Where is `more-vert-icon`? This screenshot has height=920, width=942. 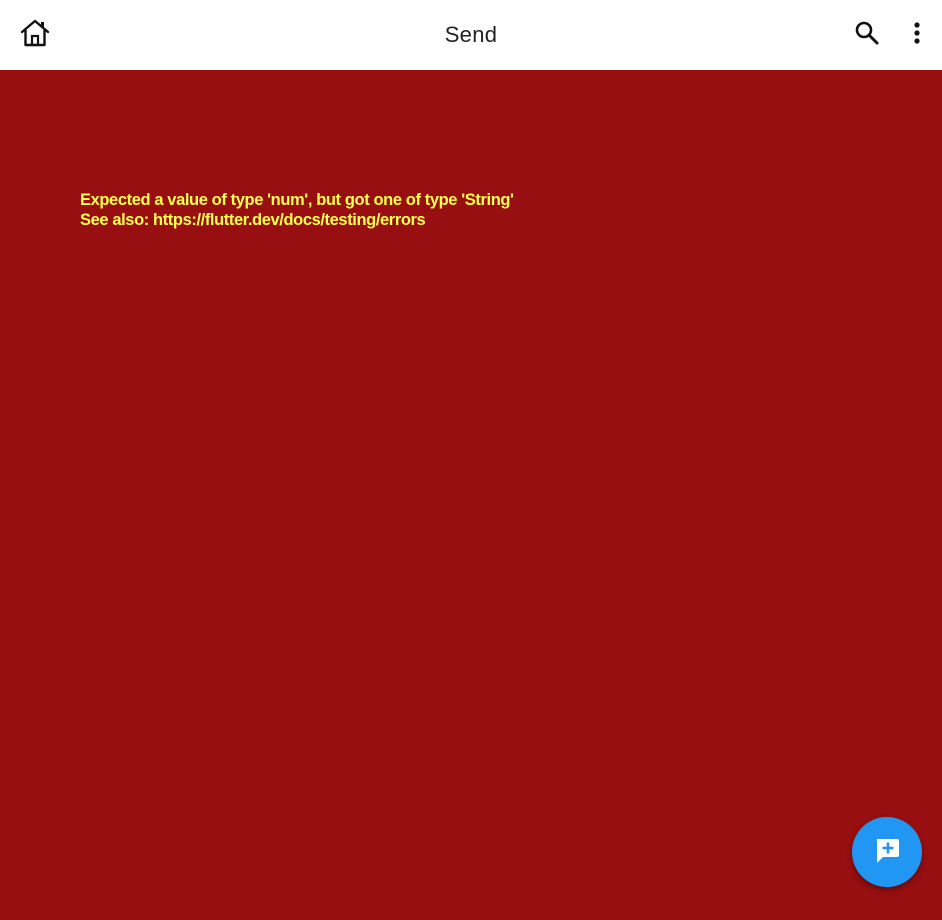 more-vert-icon is located at coordinates (917, 35).